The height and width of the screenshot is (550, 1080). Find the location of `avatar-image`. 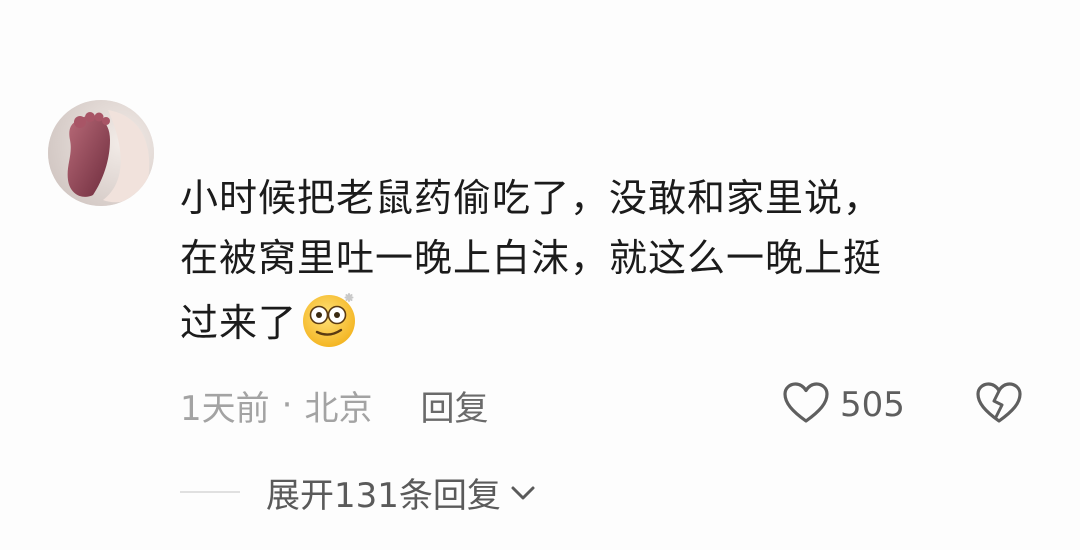

avatar-image is located at coordinates (101, 153).